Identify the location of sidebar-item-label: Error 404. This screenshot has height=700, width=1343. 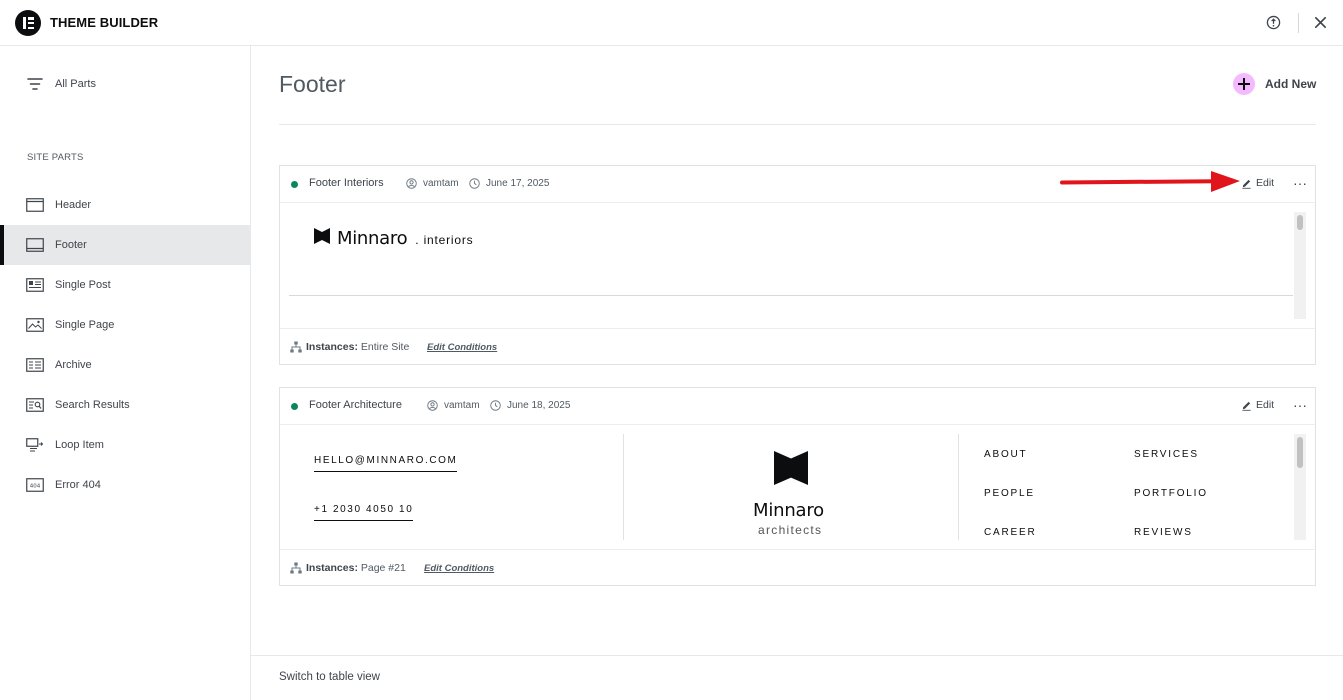
(78, 485).